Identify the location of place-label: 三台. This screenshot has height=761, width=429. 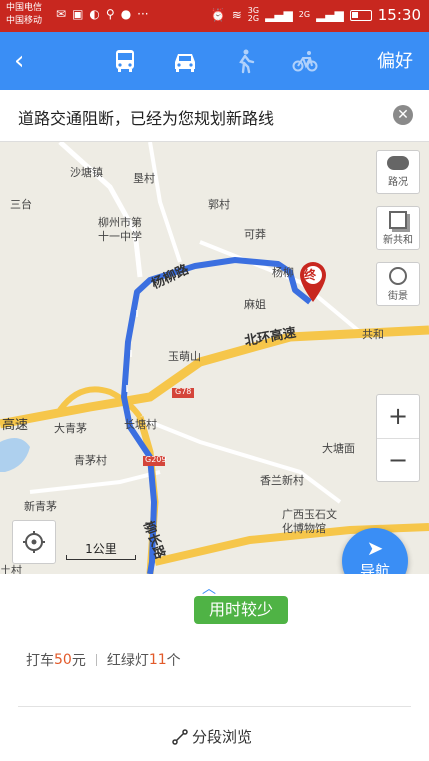
(21, 204).